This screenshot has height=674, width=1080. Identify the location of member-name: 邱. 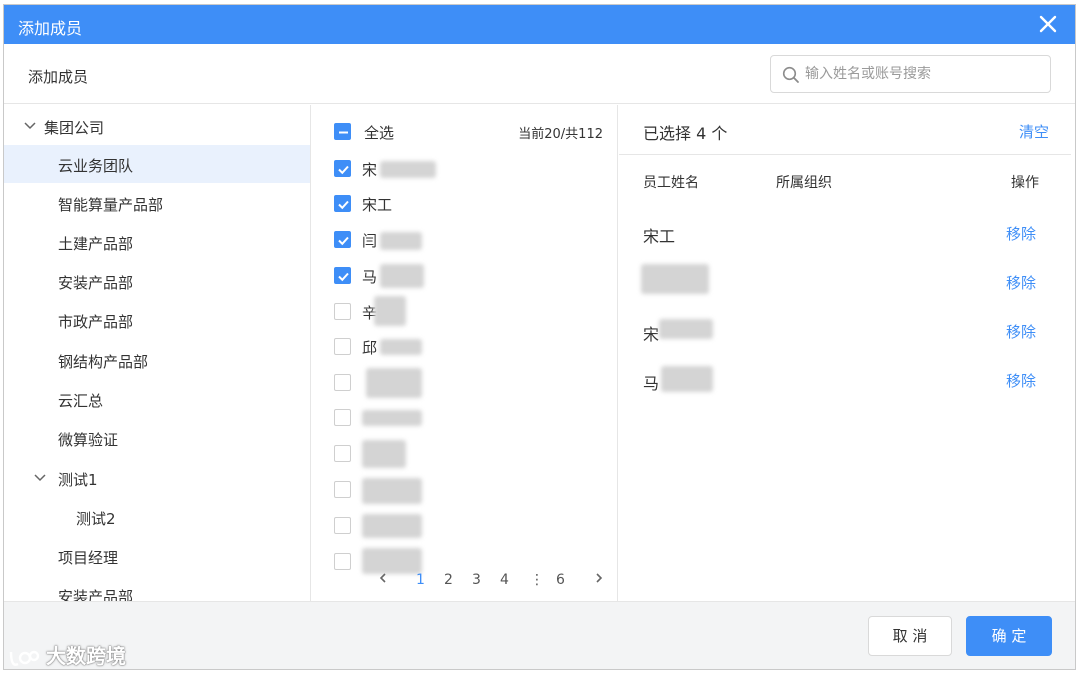
(370, 348).